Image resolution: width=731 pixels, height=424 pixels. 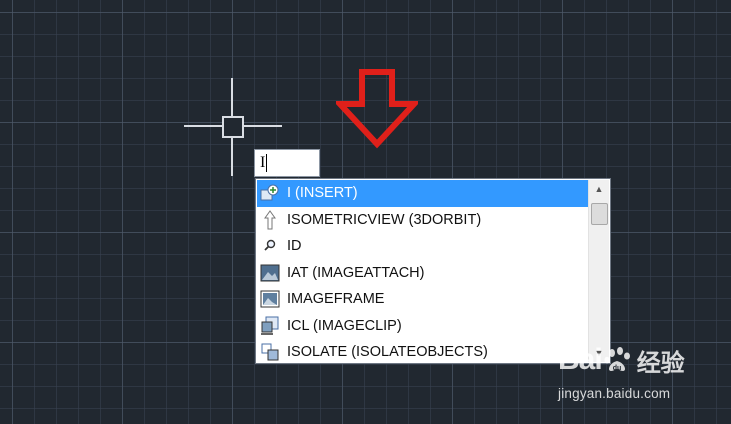 What do you see at coordinates (233, 127) in the screenshot?
I see `crosshair-pickbox` at bounding box center [233, 127].